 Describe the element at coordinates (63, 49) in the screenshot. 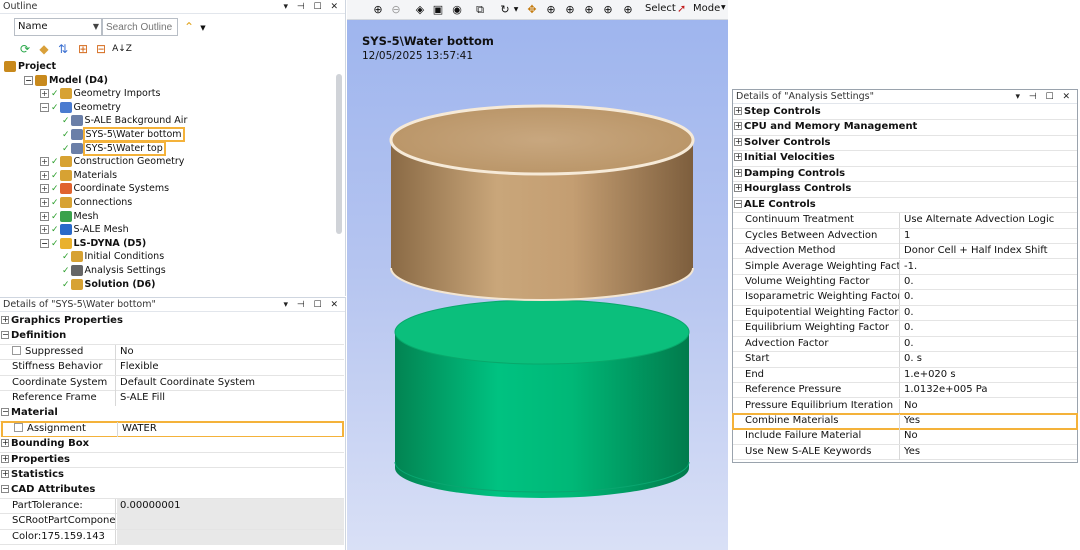

I see `sort-icon: ⇅` at that location.